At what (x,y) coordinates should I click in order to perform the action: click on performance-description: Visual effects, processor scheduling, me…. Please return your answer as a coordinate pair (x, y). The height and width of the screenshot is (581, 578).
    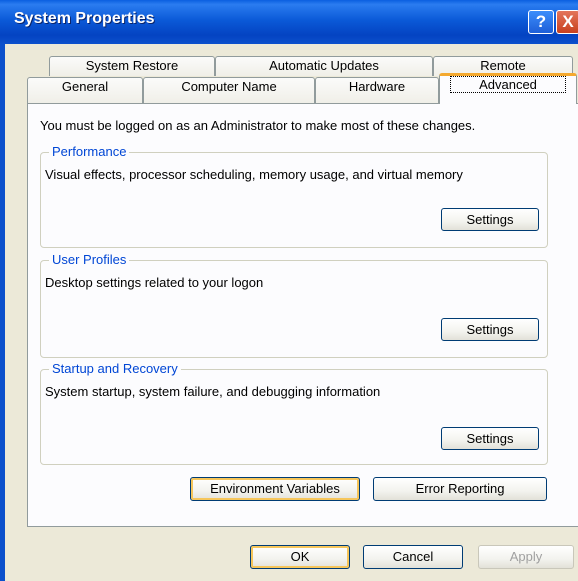
    Looking at the image, I should click on (254, 174).